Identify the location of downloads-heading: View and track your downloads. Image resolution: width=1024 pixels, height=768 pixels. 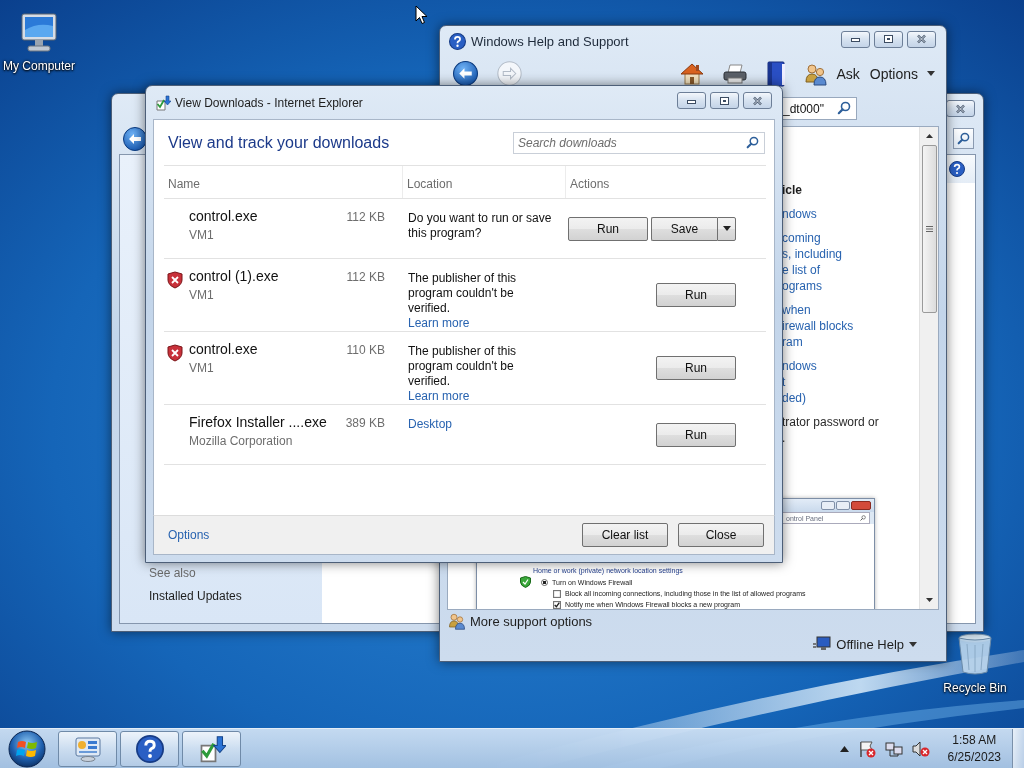
(279, 143).